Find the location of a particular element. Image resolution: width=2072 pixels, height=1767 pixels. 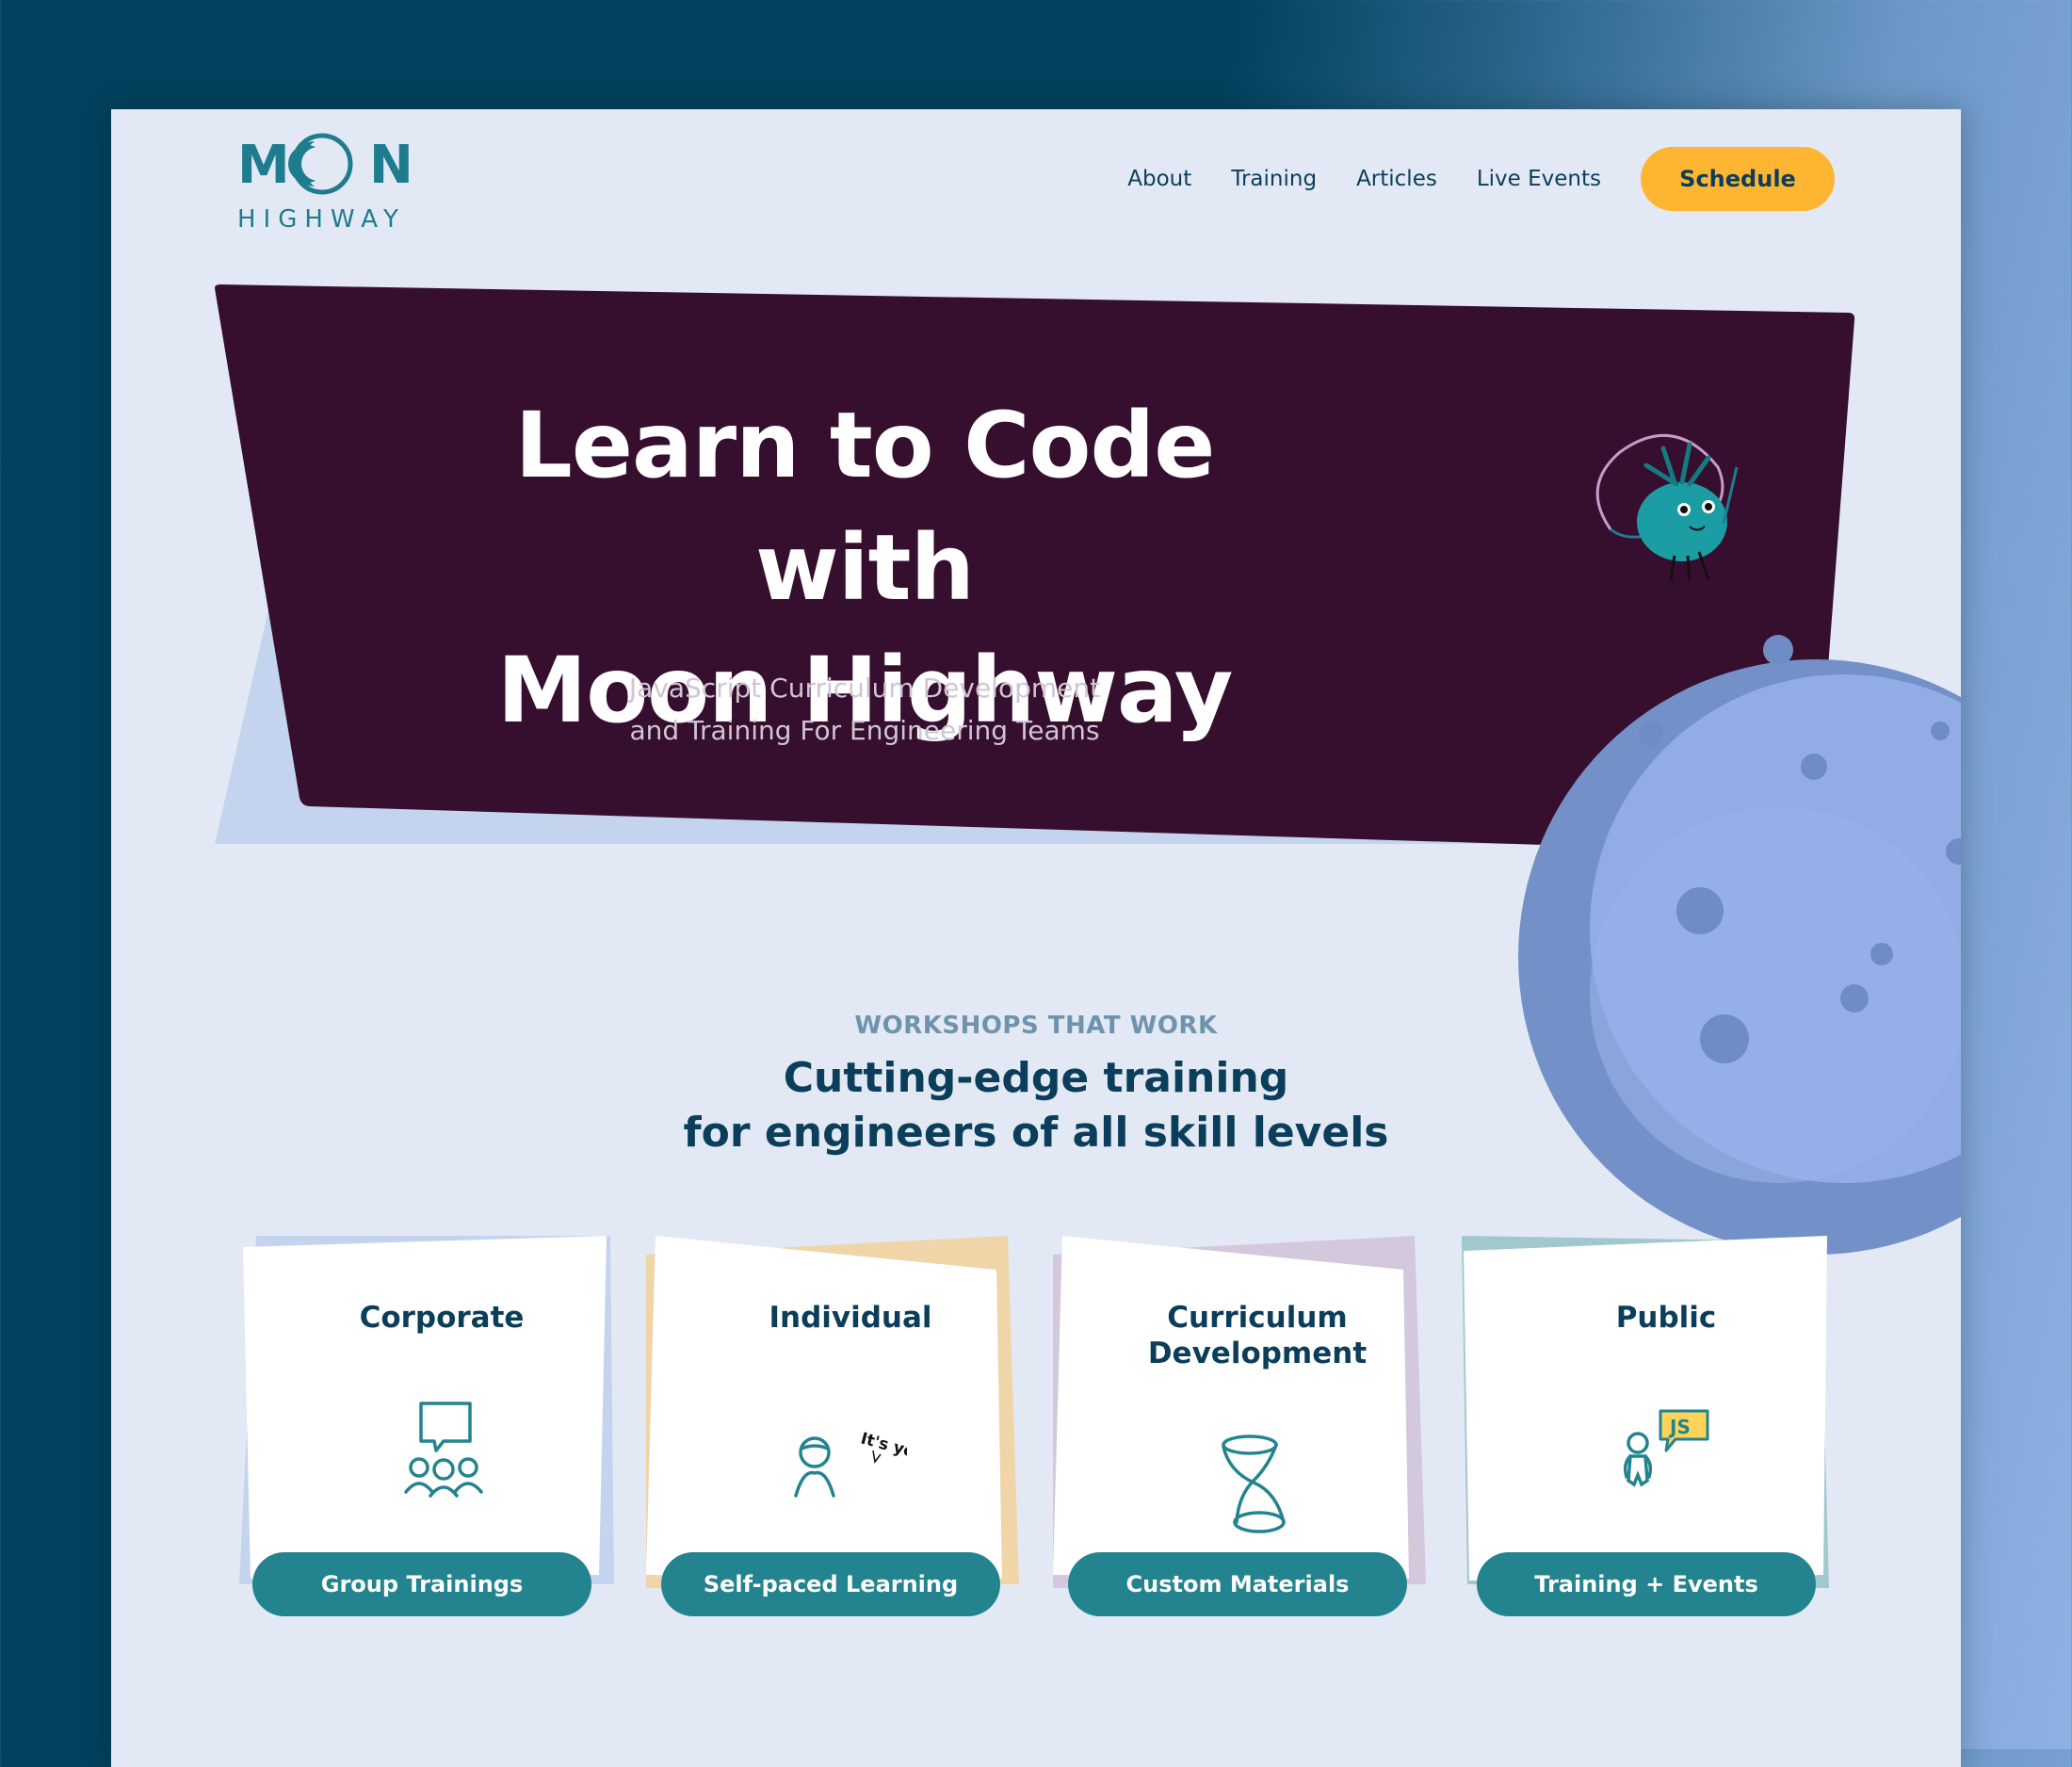

svg-text: It's you is located at coordinates (883, 1448).